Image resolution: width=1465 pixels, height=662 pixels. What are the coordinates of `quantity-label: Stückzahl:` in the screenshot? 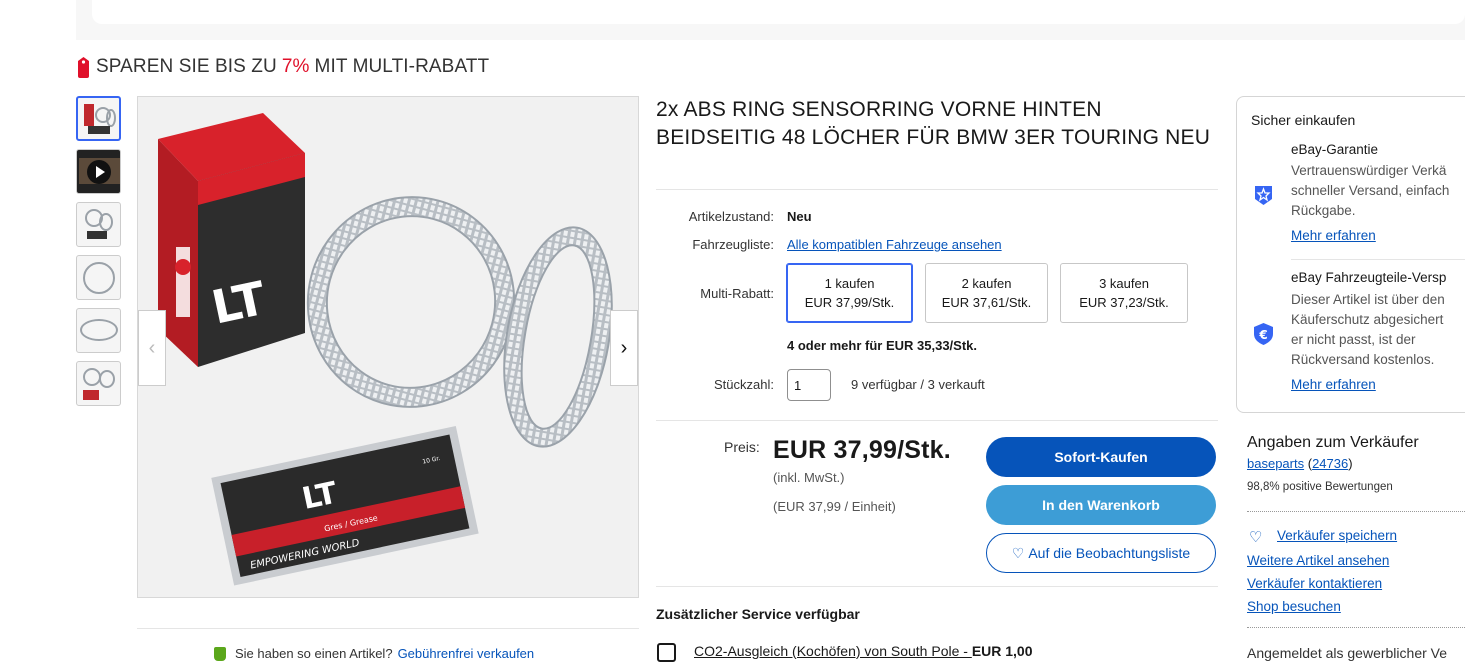 It's located at (744, 384).